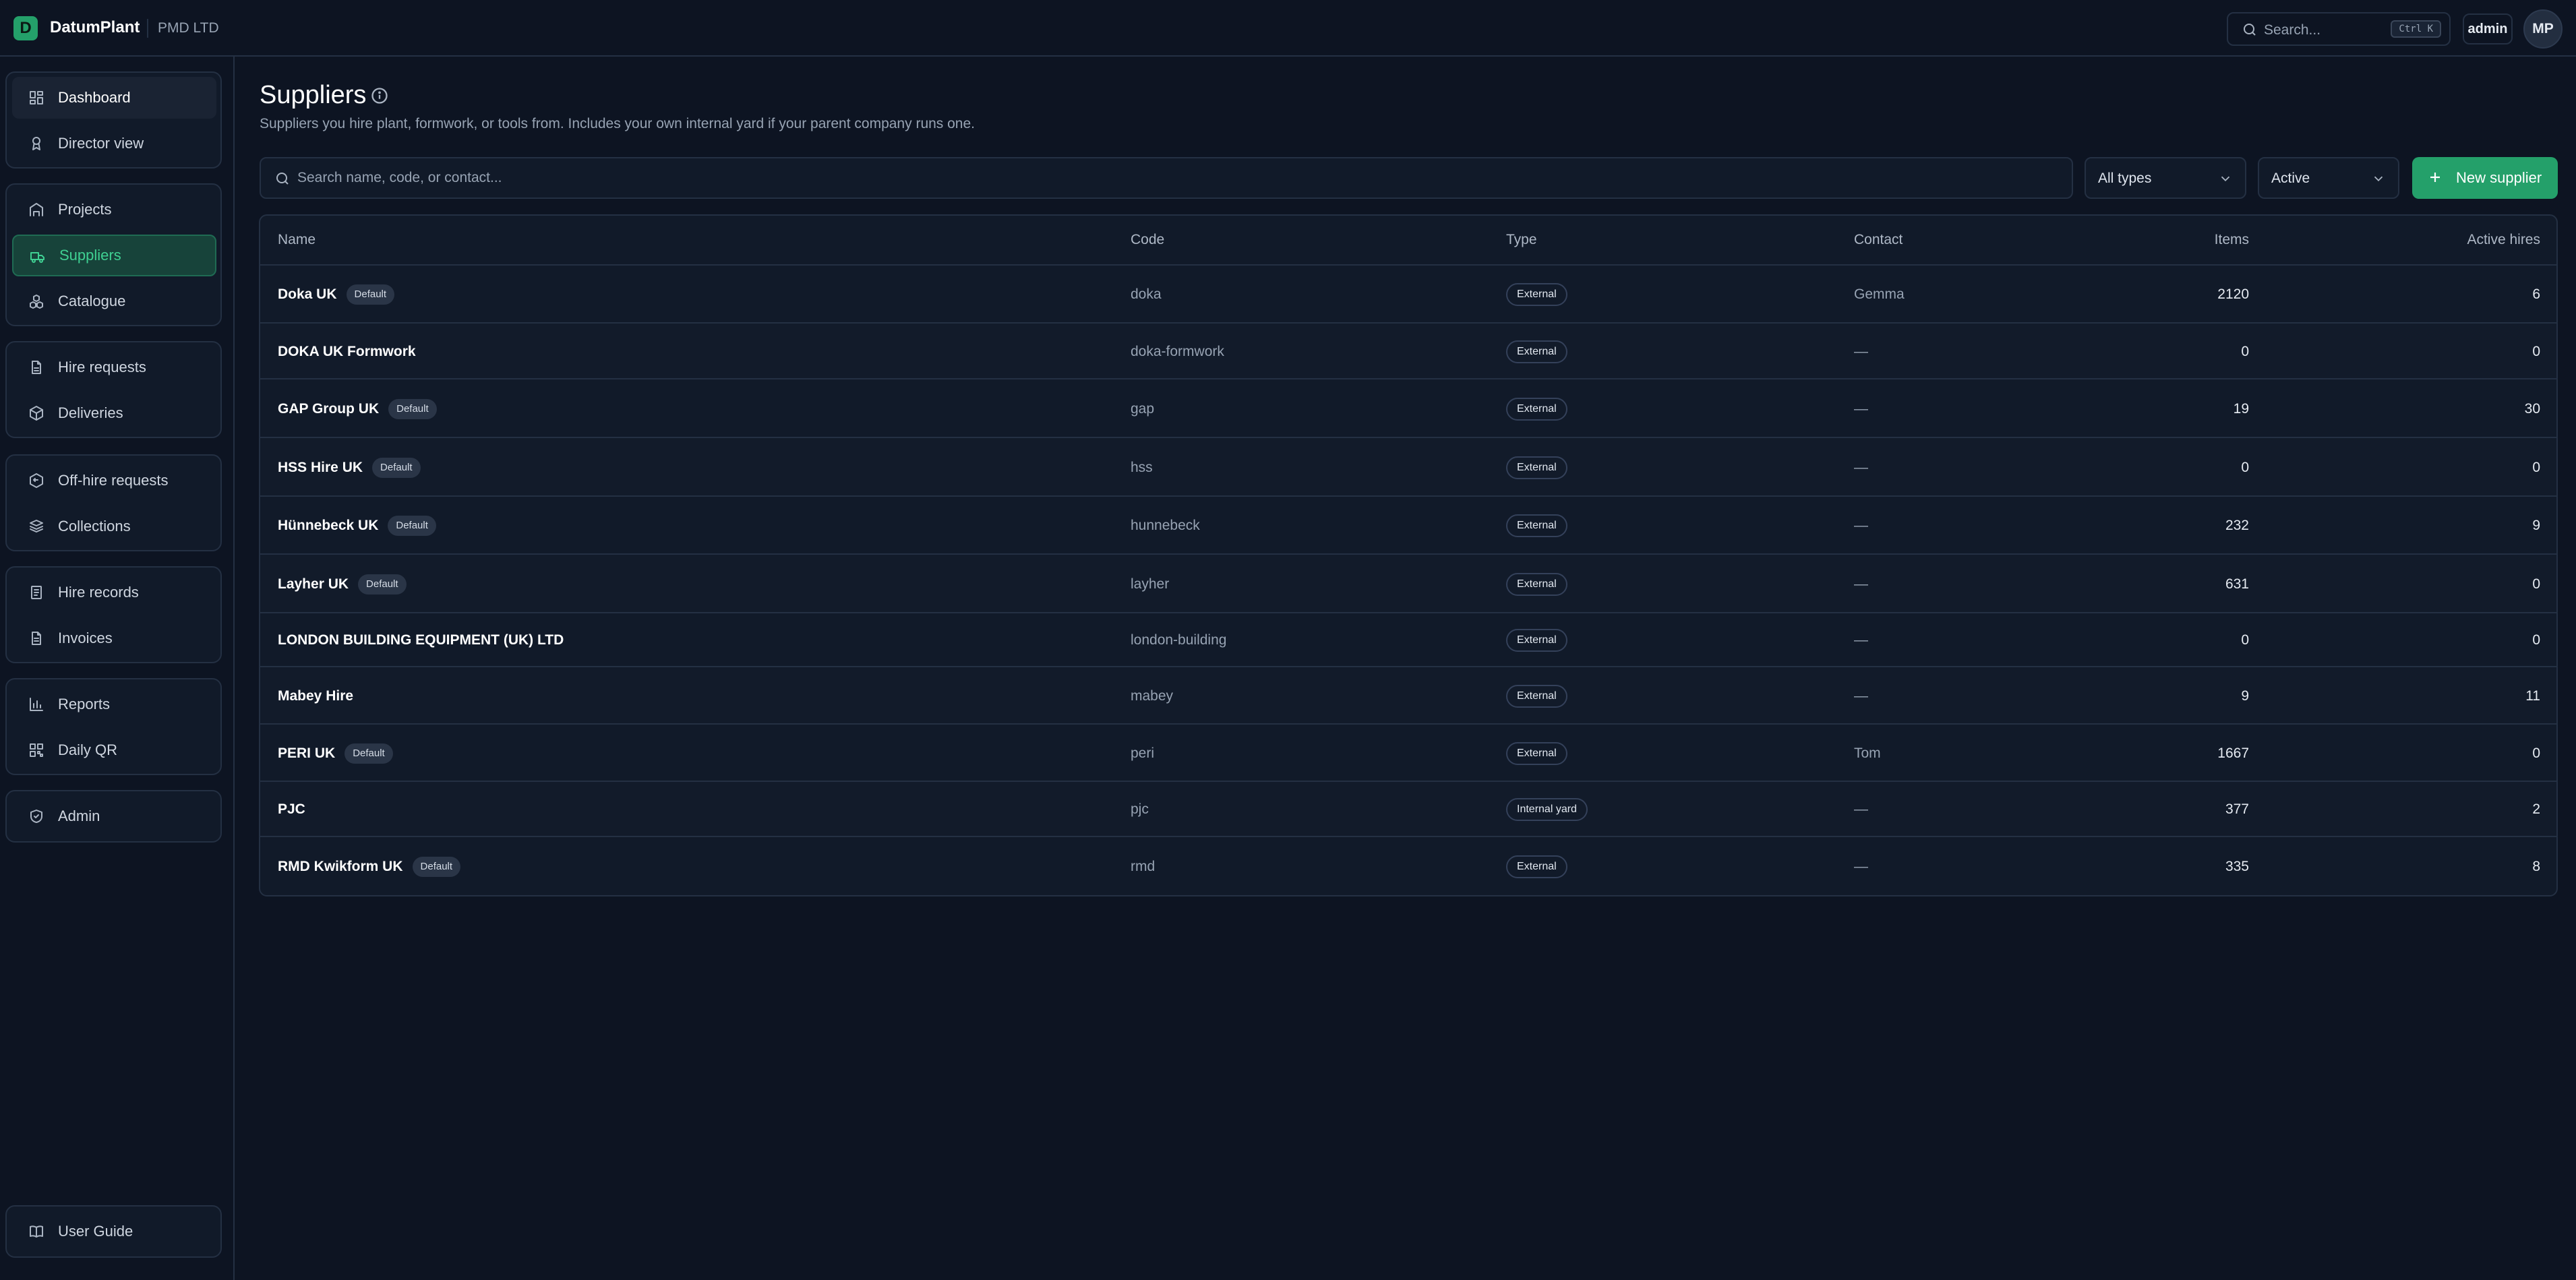 Image resolution: width=2576 pixels, height=1280 pixels. I want to click on type-badge: External, so click(1536, 697).